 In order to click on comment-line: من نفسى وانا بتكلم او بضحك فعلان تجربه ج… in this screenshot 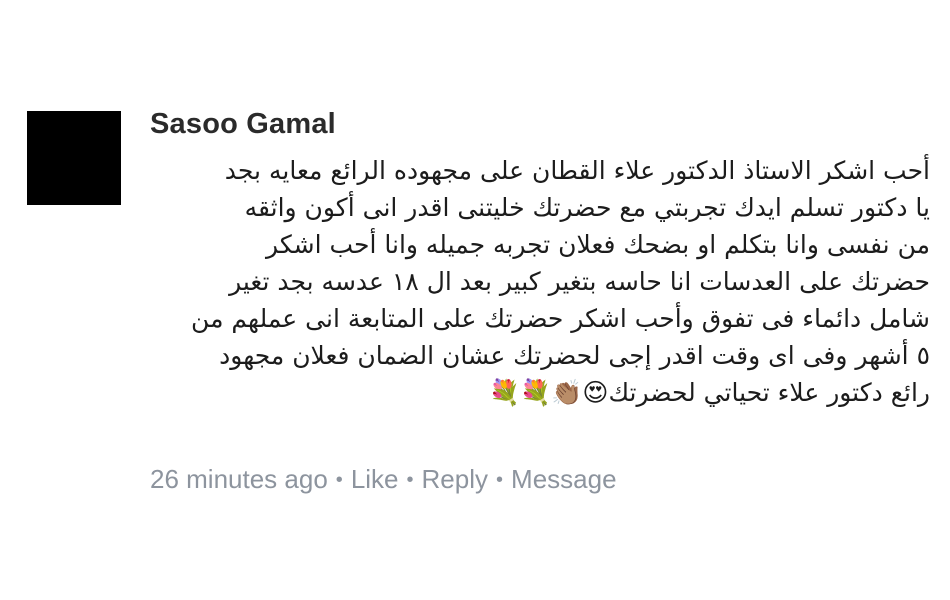, I will do `click(598, 244)`.